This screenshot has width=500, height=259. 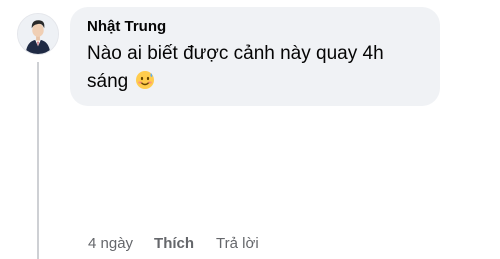 I want to click on avatar-icon, so click(x=38, y=34).